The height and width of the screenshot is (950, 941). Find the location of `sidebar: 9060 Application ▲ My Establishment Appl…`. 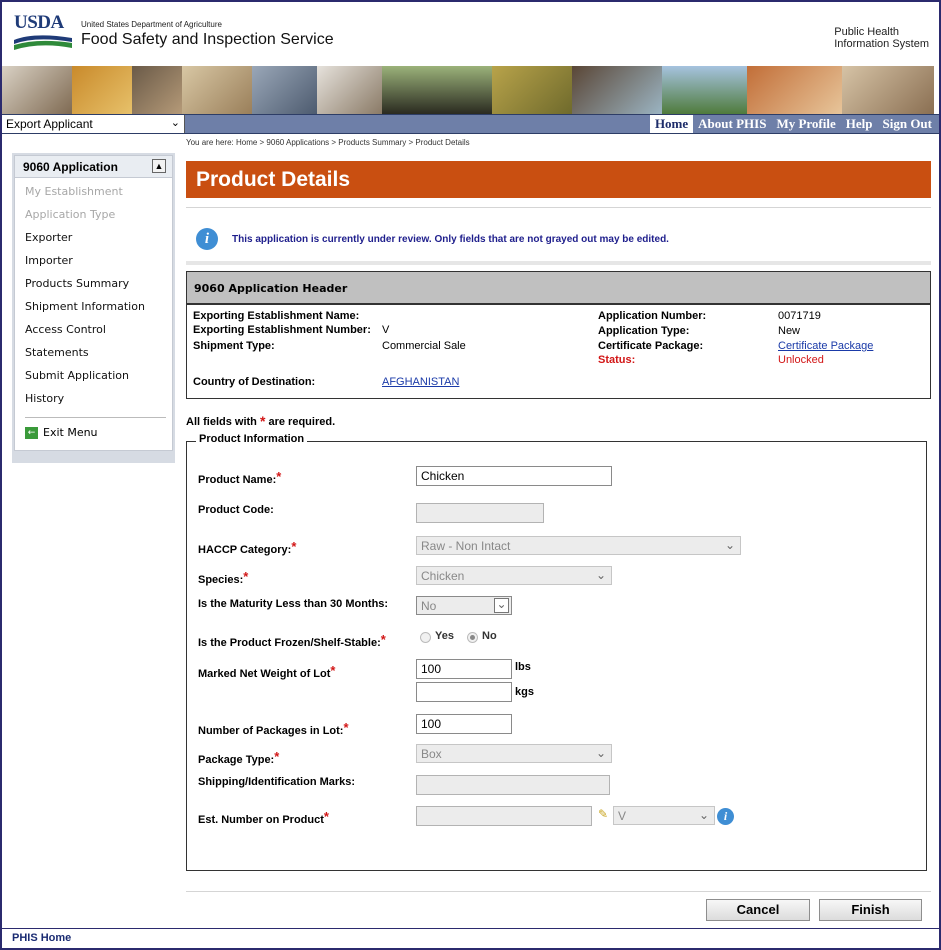

sidebar: 9060 Application ▲ My Establishment Appl… is located at coordinates (93, 308).